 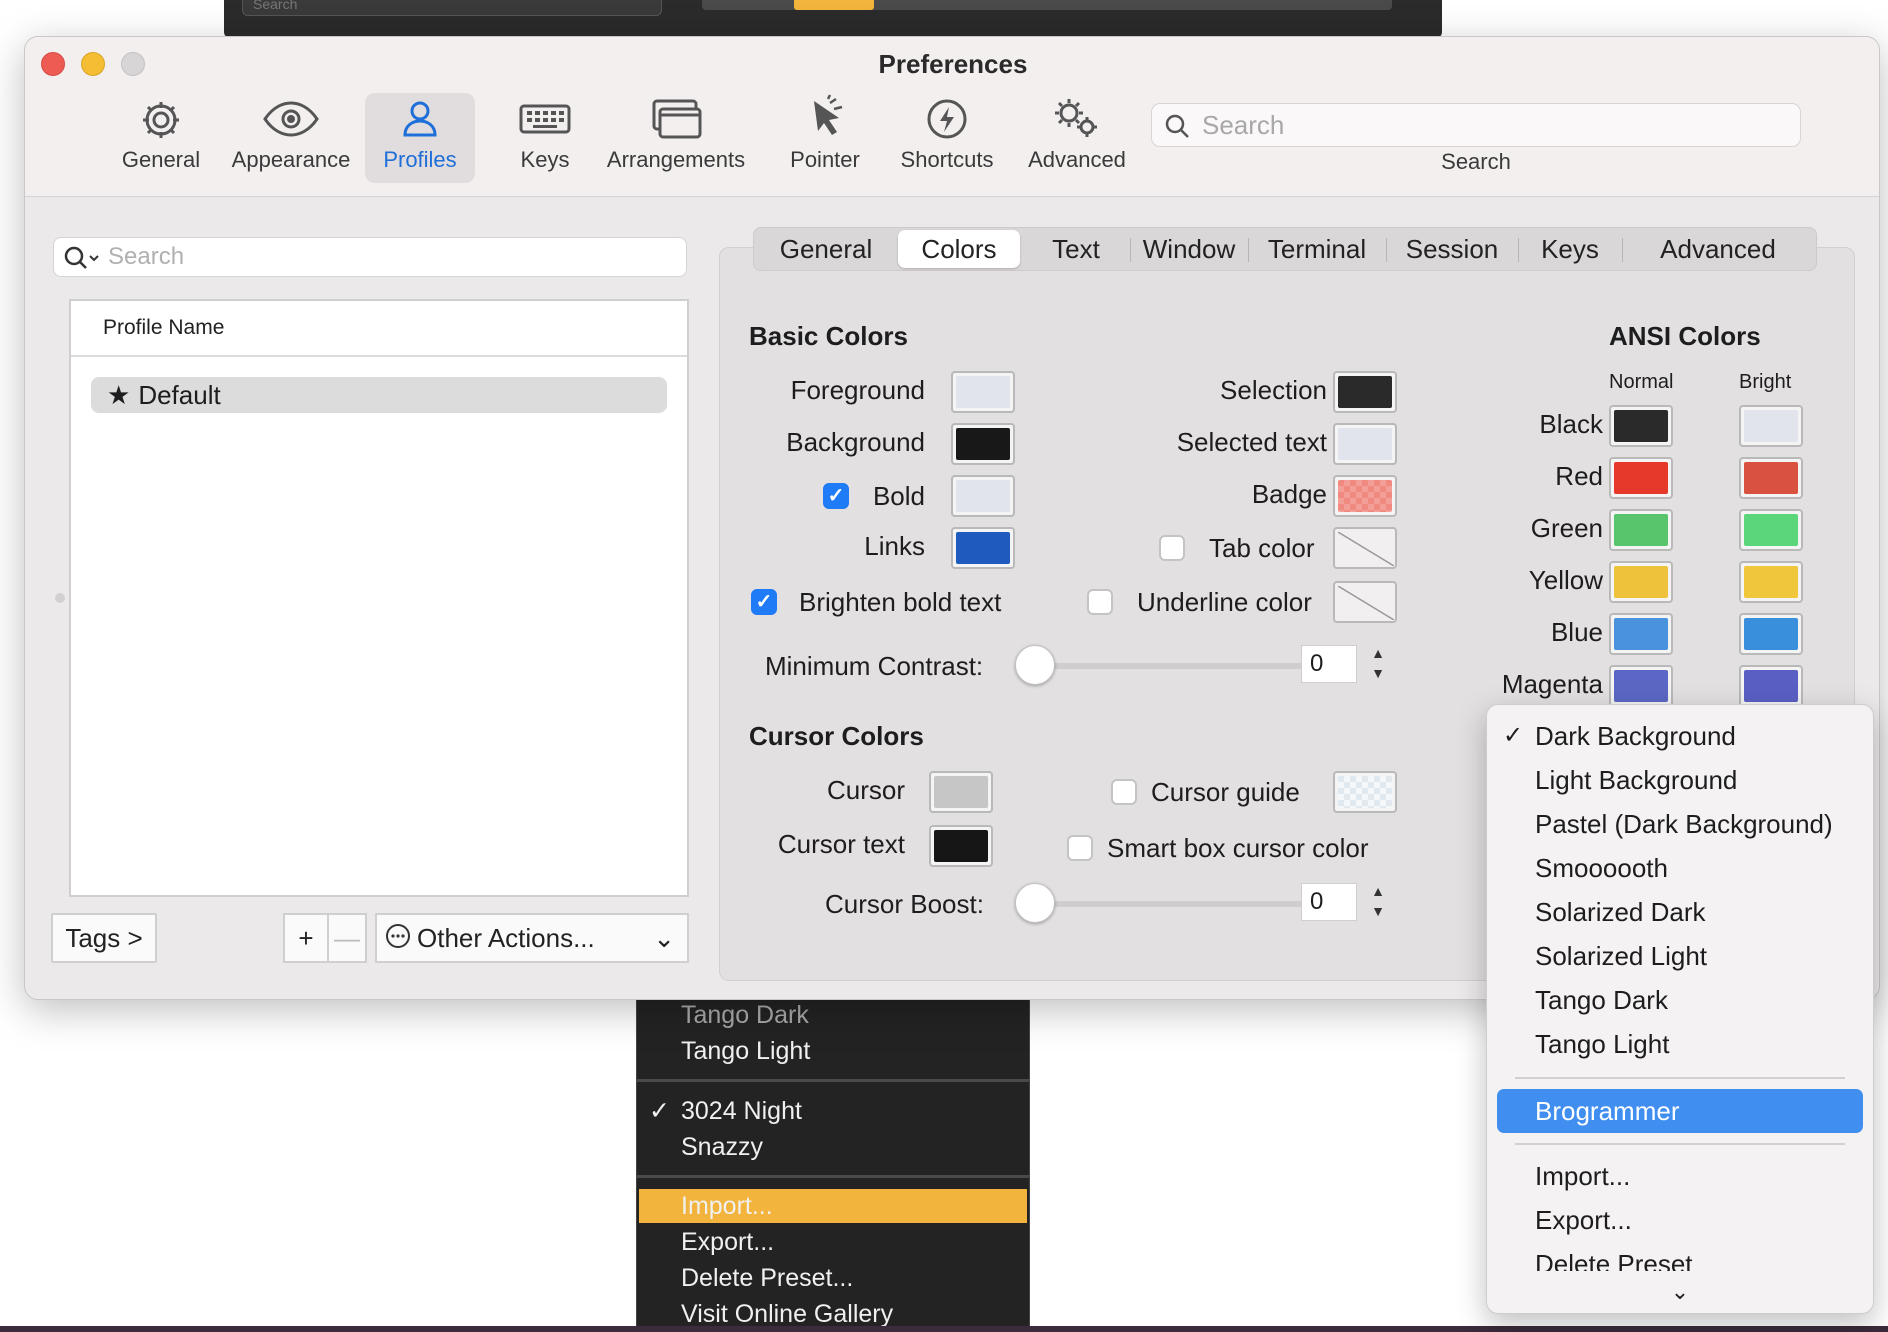 I want to click on ansi-colors-title: ANSI Colors, so click(x=1685, y=336).